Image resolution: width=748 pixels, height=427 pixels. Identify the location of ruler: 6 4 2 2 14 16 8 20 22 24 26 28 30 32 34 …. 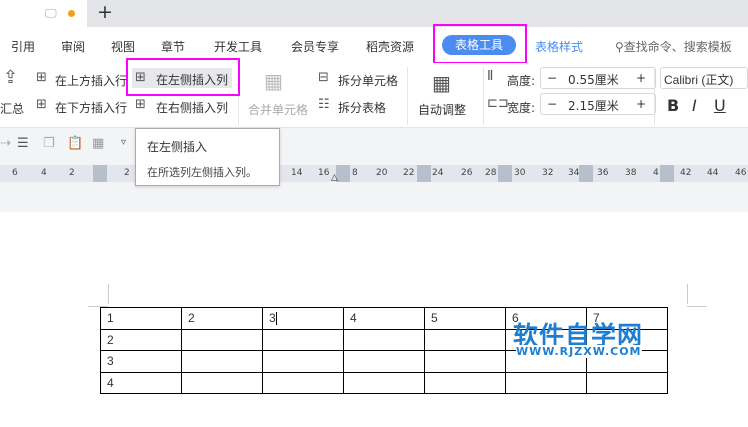
(374, 174).